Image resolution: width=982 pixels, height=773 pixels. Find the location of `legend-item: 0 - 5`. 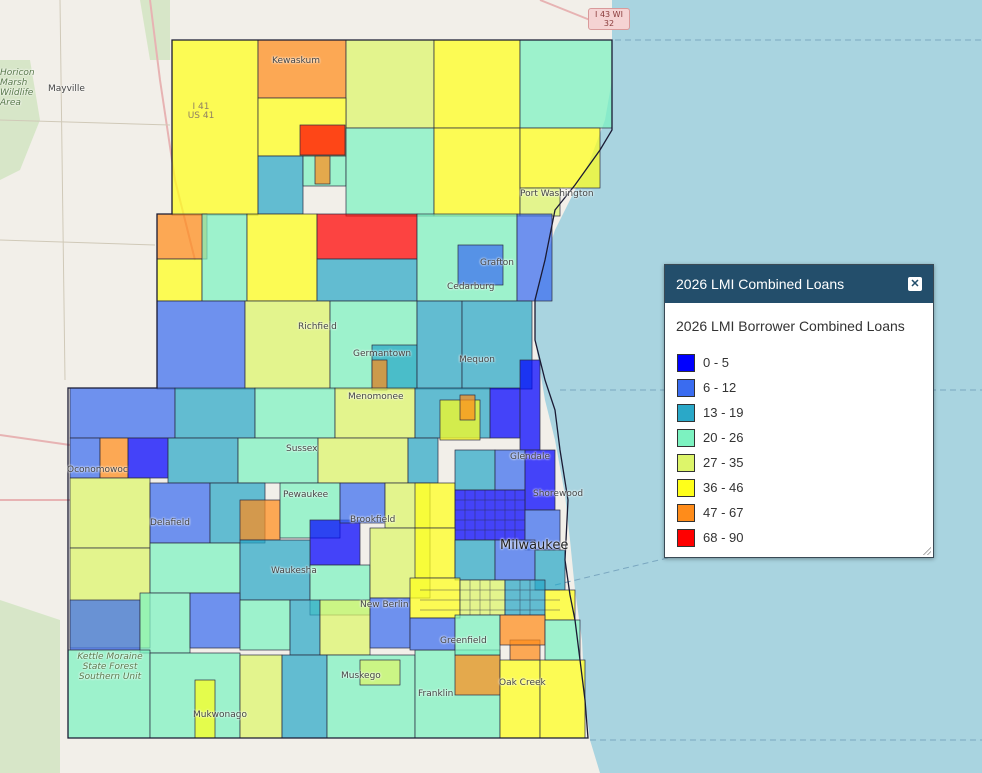

legend-item: 0 - 5 is located at coordinates (710, 362).